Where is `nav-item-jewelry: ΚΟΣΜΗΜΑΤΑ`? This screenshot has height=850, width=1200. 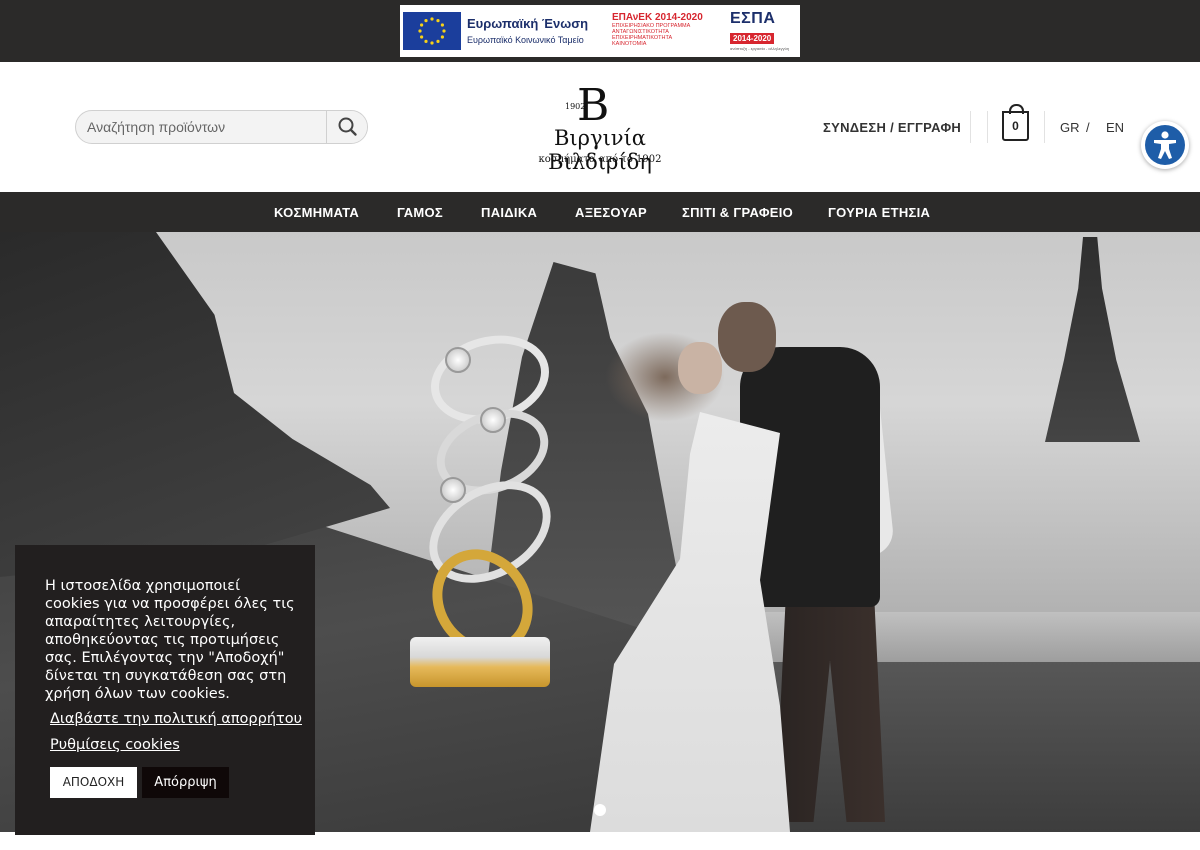
nav-item-jewelry: ΚΟΣΜΗΜΑΤΑ is located at coordinates (316, 212).